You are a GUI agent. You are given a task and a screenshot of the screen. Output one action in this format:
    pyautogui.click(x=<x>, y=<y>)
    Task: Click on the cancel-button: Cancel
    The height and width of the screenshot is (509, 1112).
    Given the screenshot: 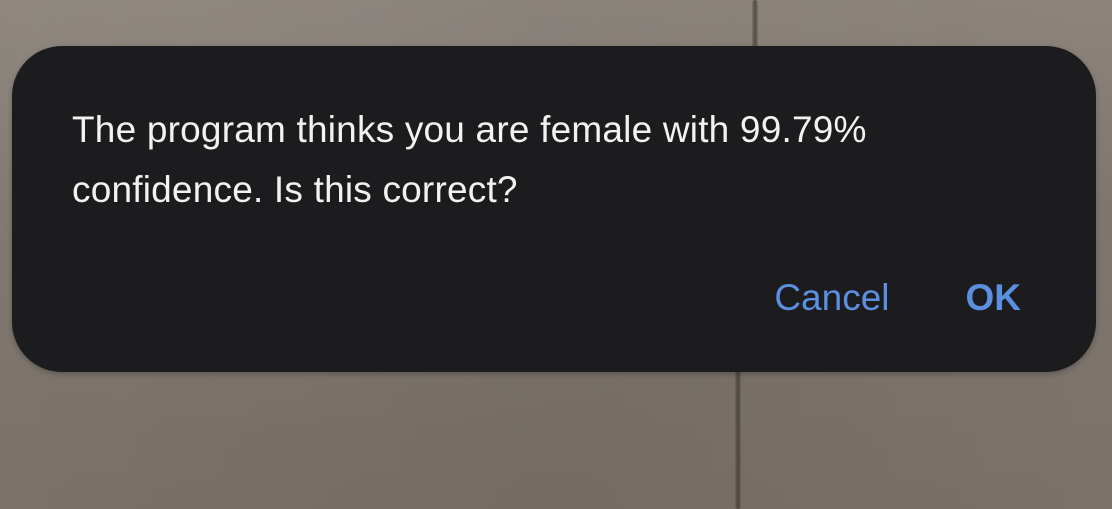 What is the action you would take?
    pyautogui.click(x=831, y=298)
    